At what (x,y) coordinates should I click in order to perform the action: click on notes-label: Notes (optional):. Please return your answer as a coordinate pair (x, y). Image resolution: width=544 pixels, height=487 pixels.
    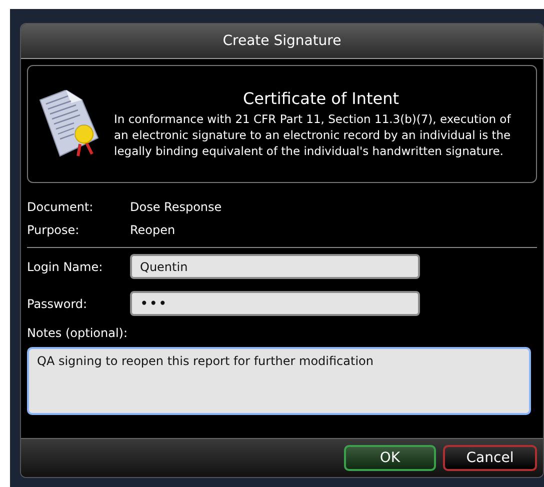
    Looking at the image, I should click on (78, 333).